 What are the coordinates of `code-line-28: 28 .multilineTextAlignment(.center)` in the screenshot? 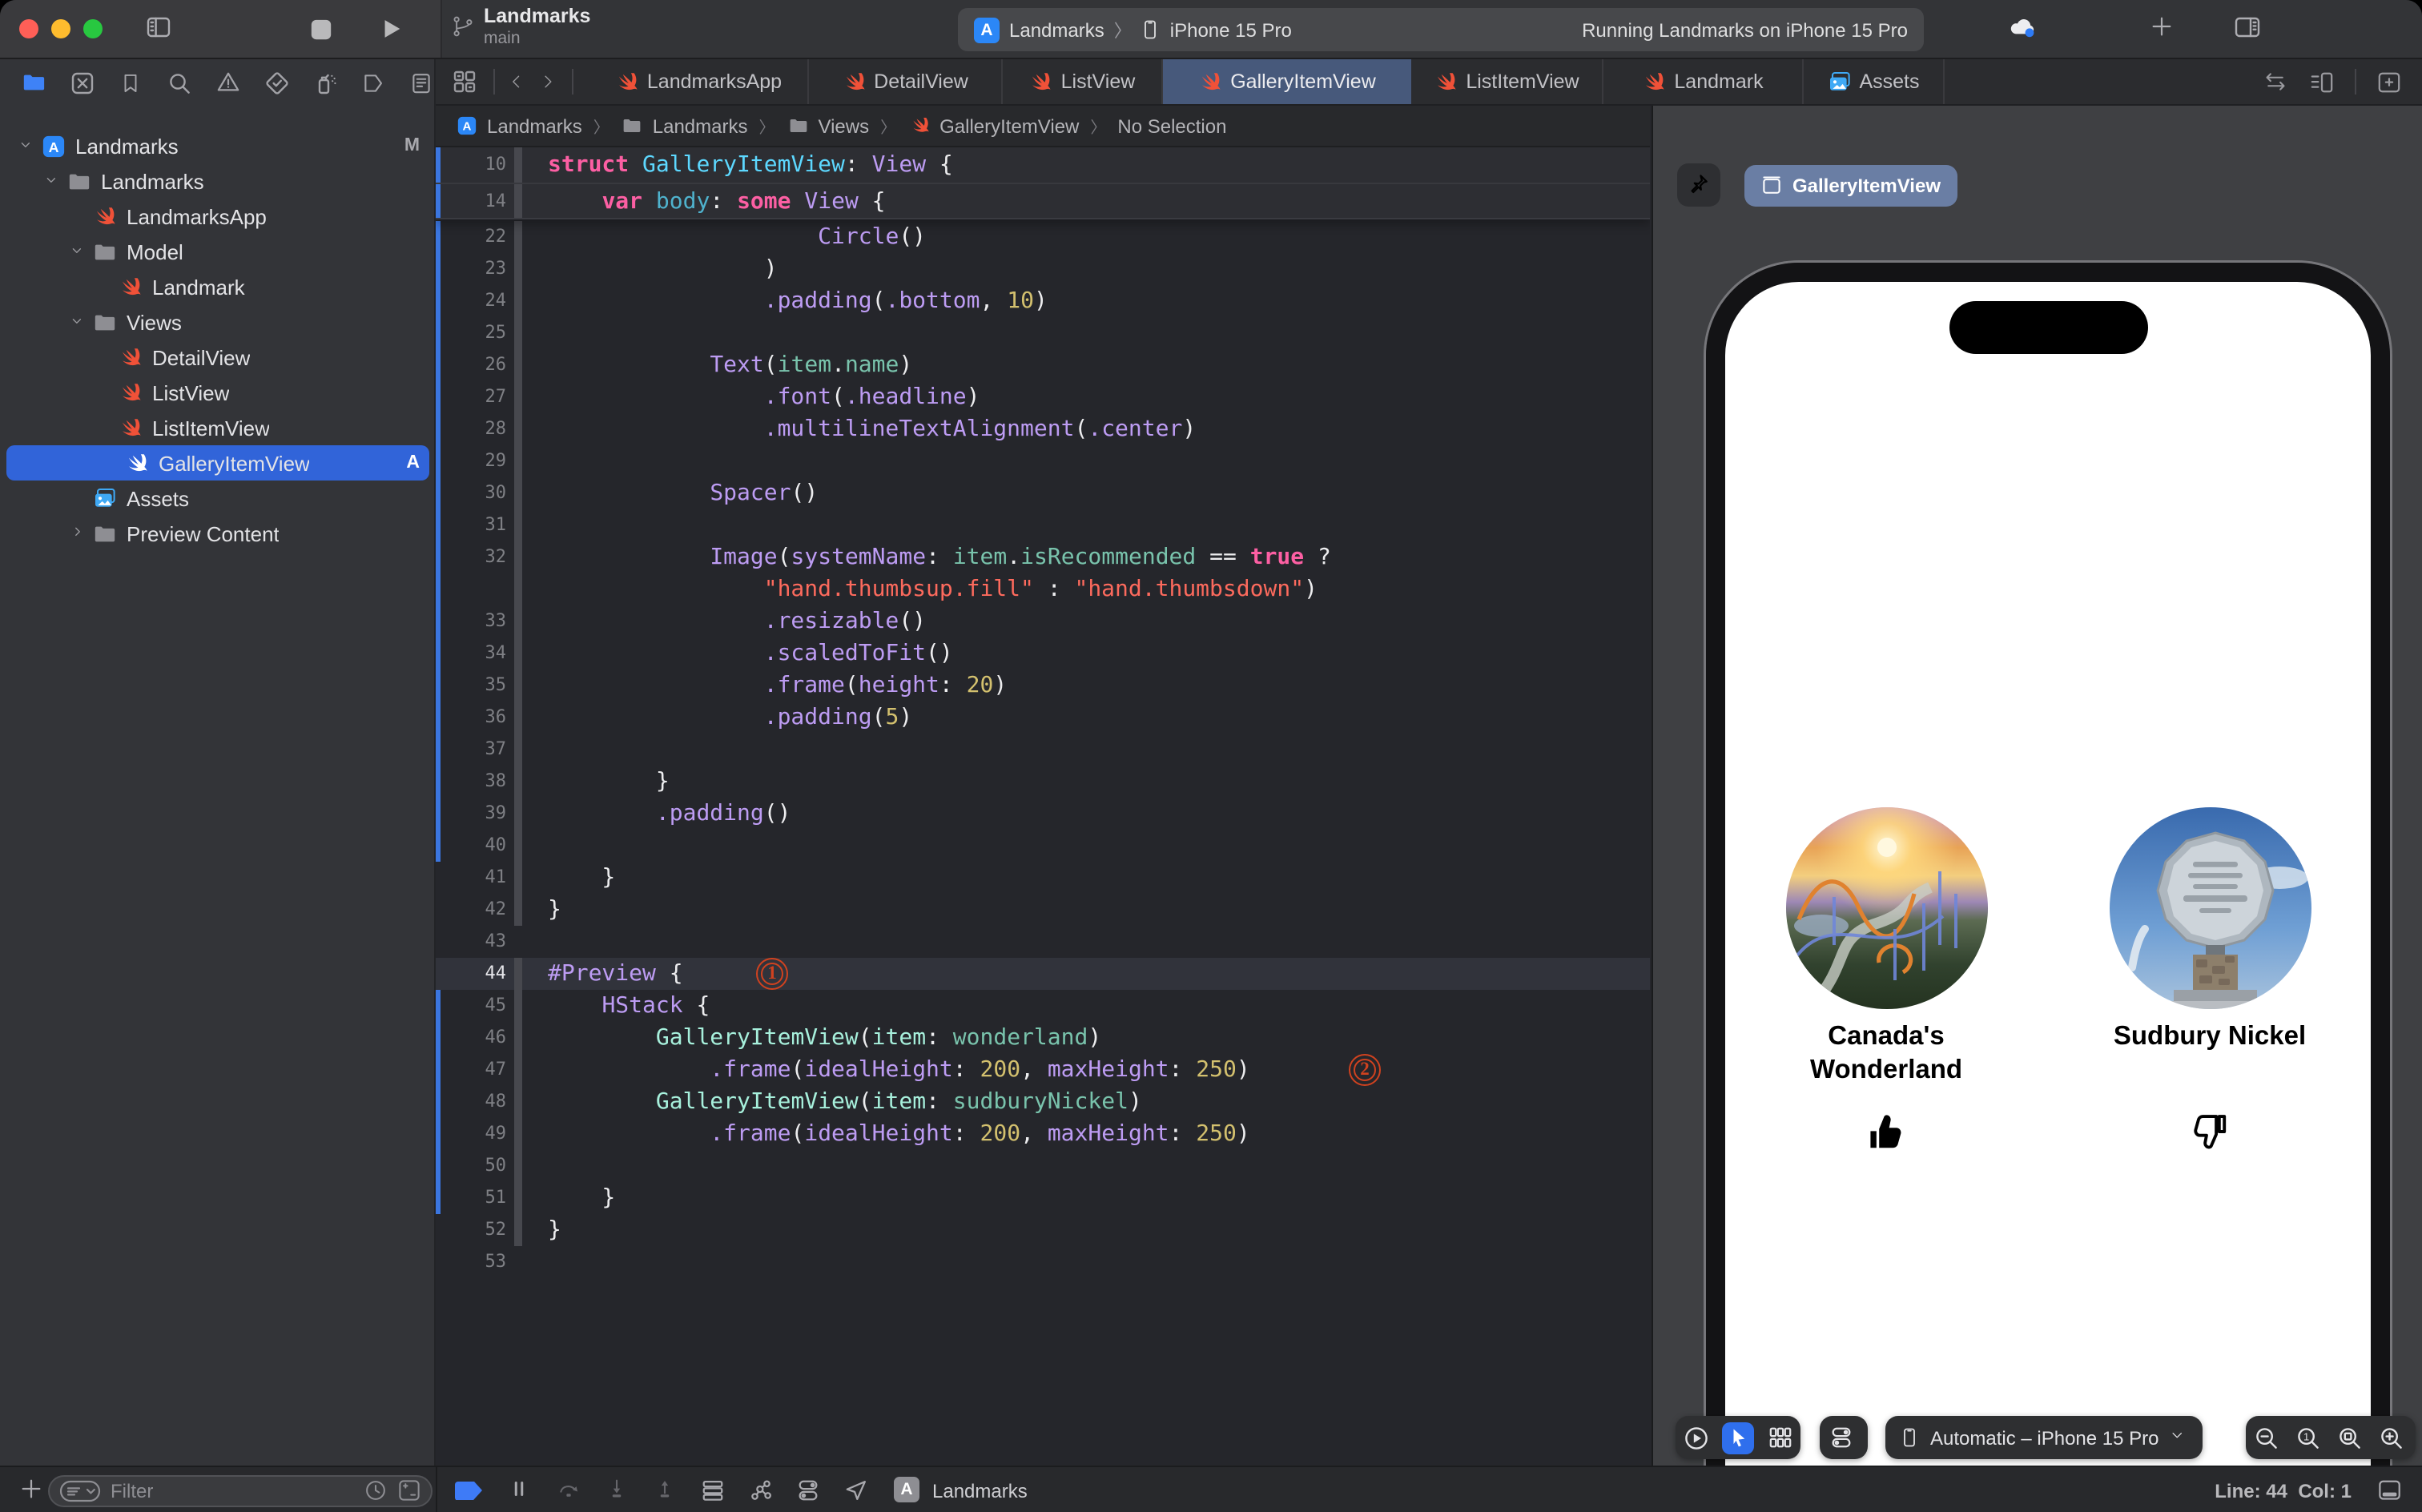 It's located at (1043, 429).